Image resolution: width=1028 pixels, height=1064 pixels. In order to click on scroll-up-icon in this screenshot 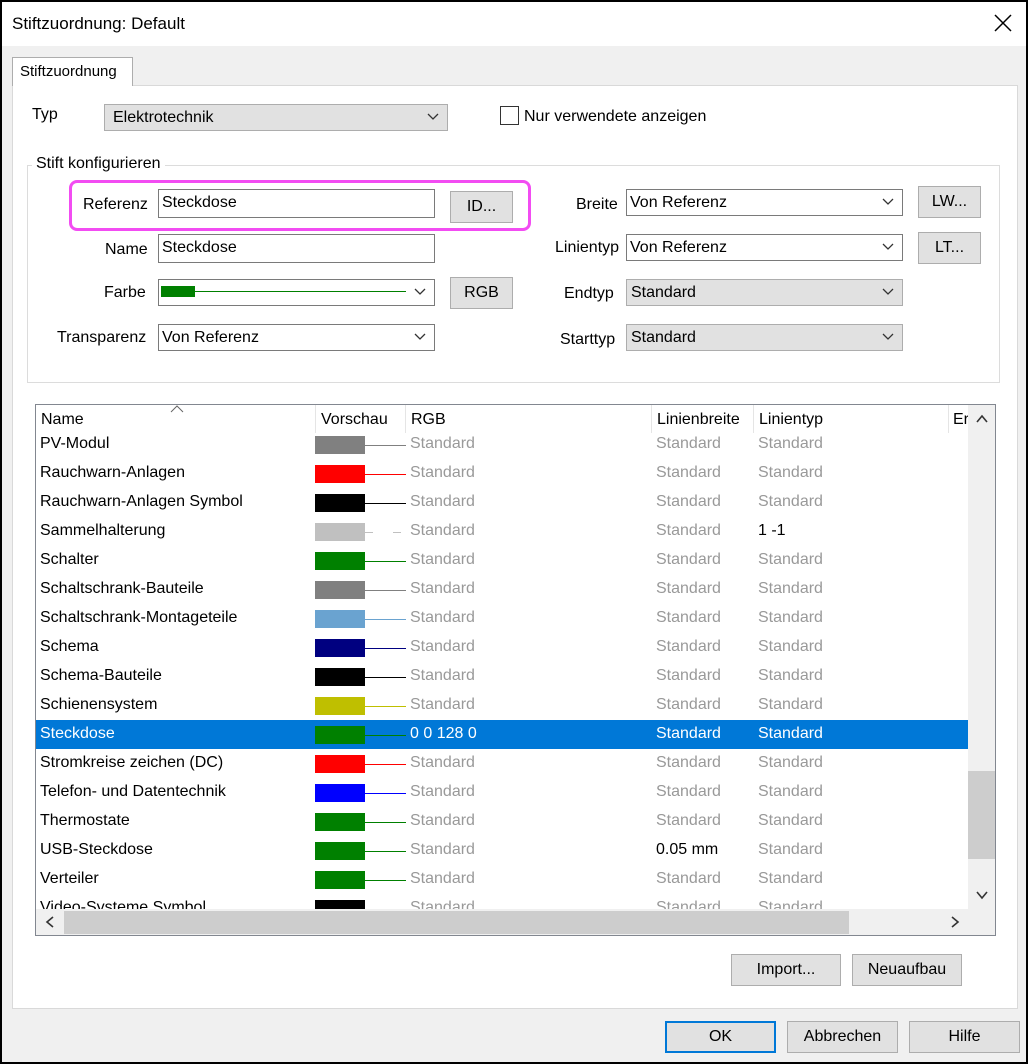, I will do `click(982, 419)`.